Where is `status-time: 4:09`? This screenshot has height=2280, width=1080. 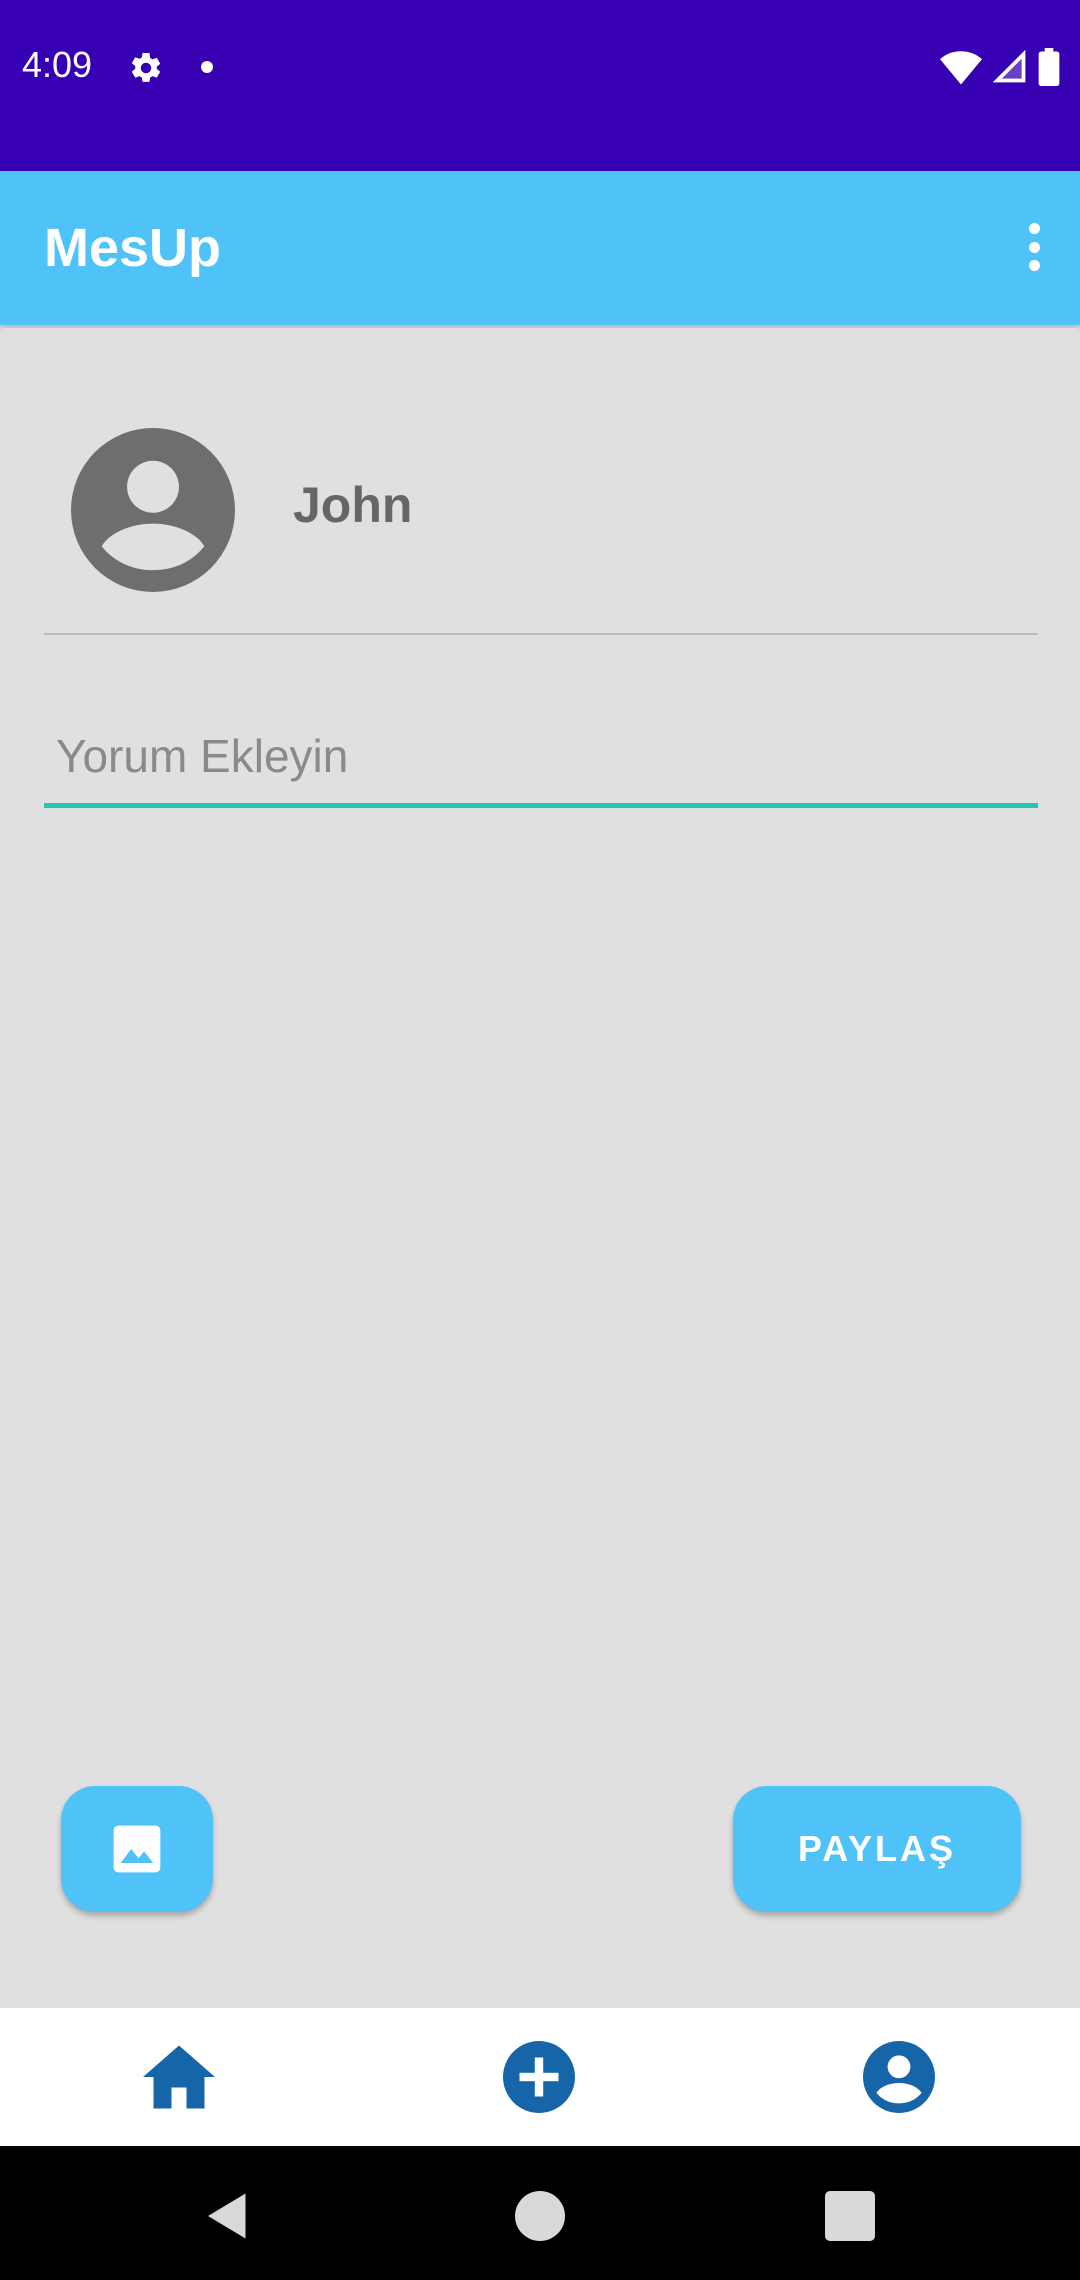 status-time: 4:09 is located at coordinates (57, 64).